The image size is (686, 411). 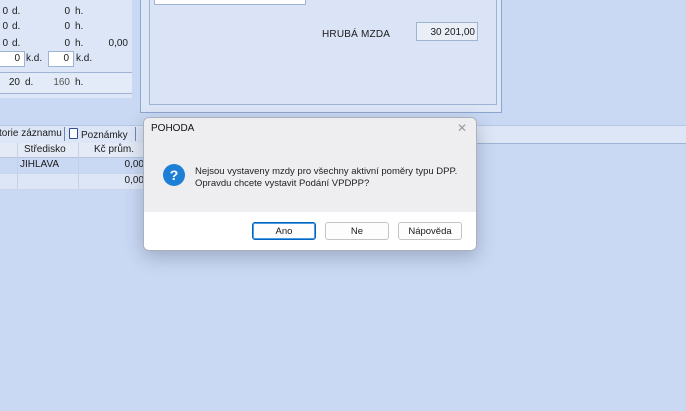 I want to click on hours-input-value: 0, so click(x=66, y=58).